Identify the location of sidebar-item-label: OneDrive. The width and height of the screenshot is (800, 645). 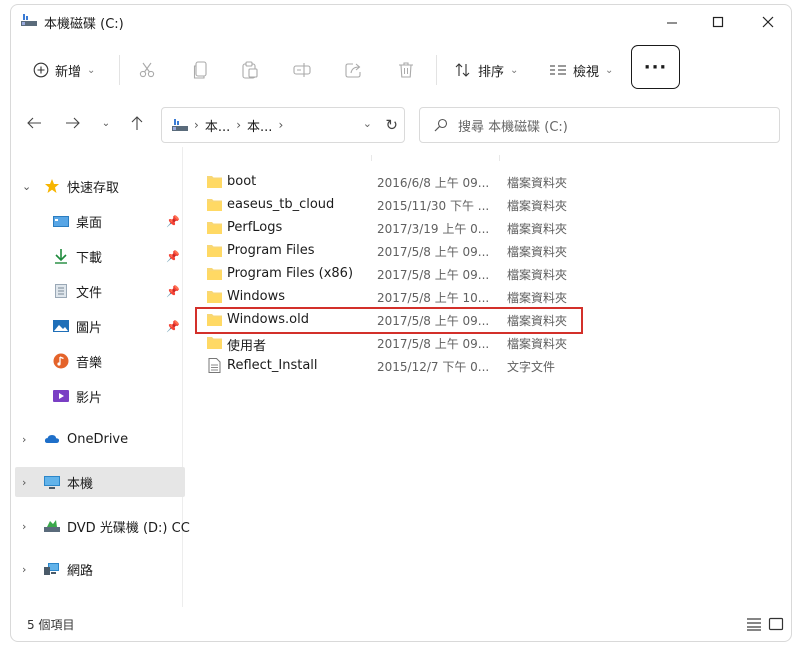
(98, 439).